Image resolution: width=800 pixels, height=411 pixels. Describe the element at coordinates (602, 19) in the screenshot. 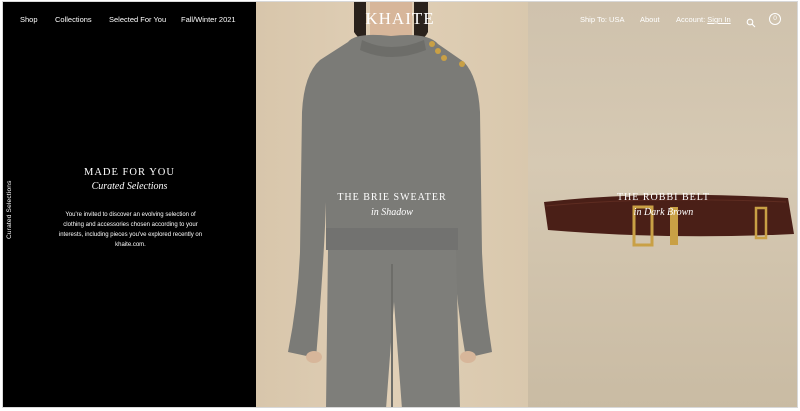

I see `nav-ship-to: Ship To: USA` at that location.